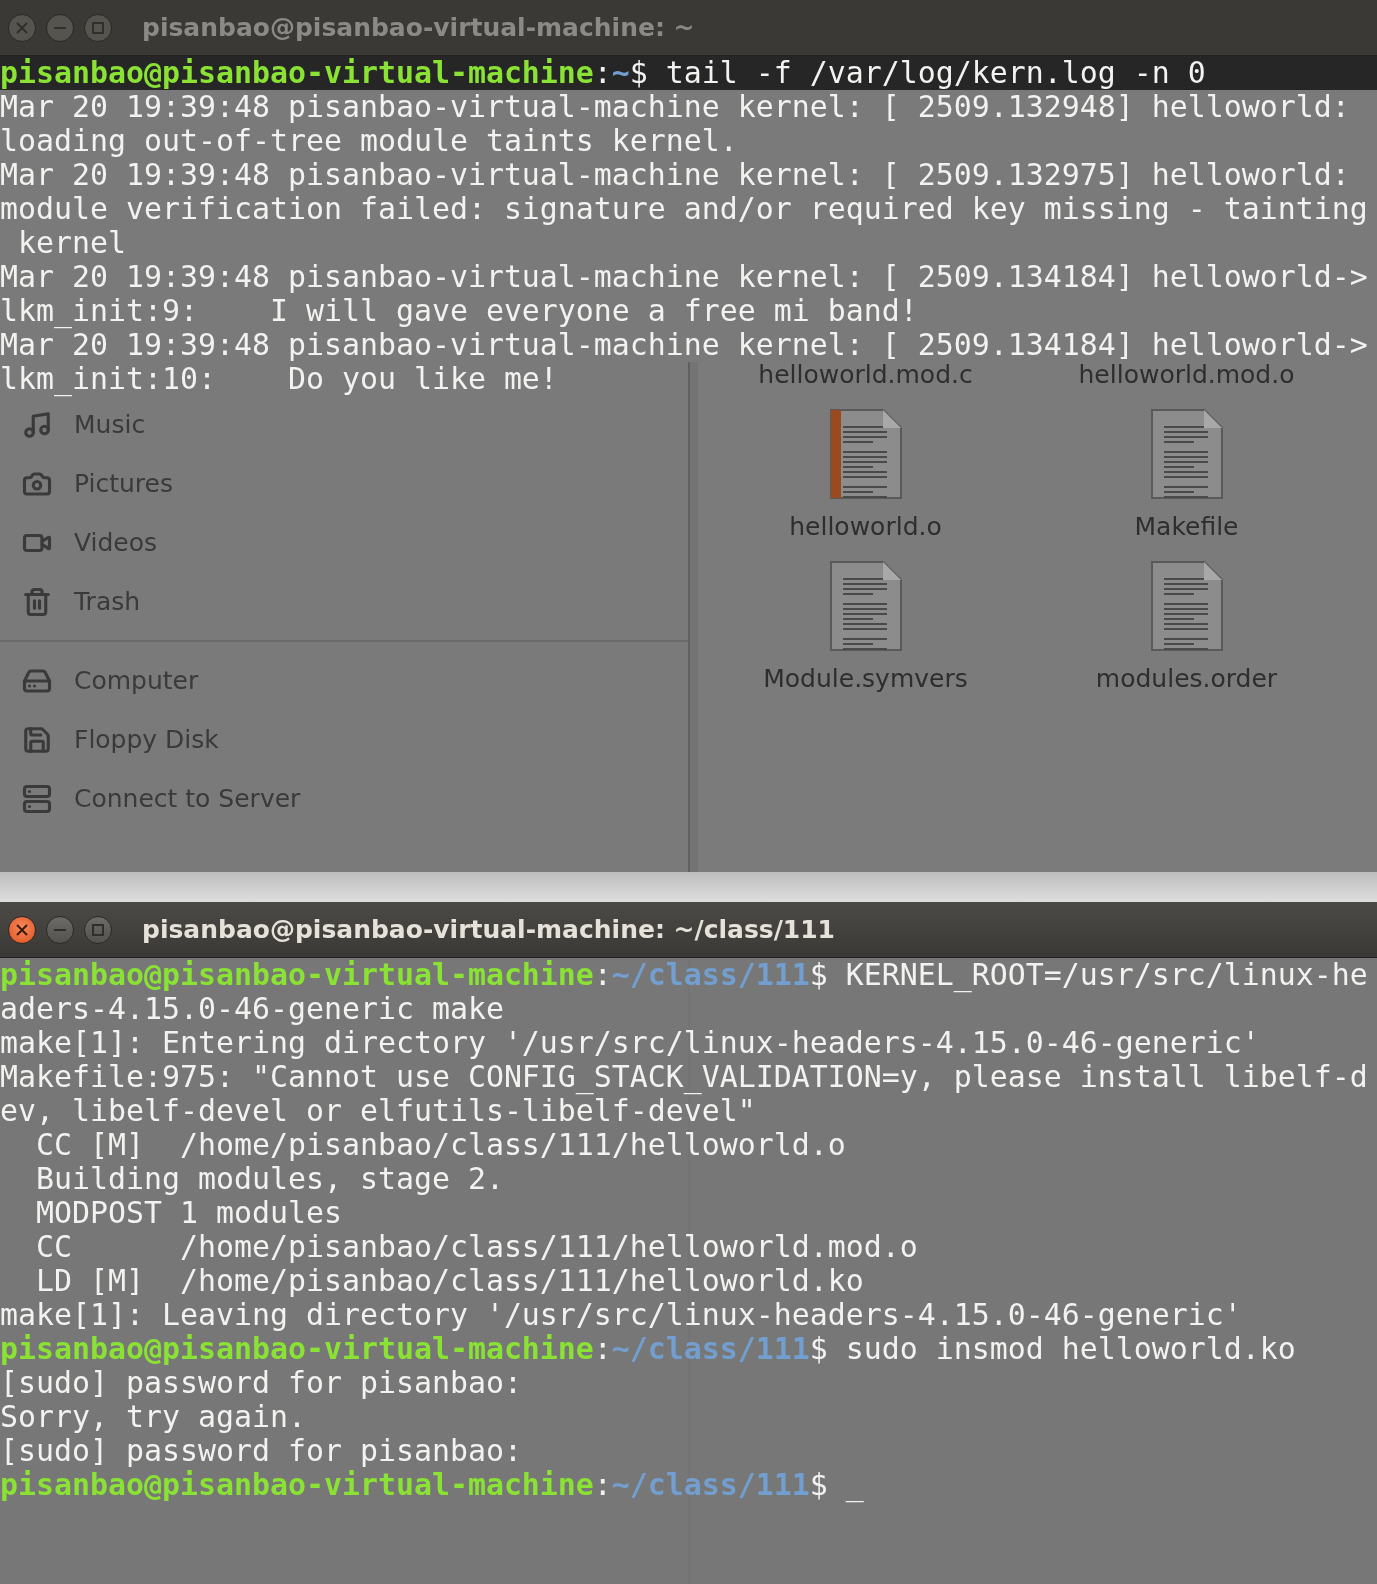  What do you see at coordinates (432, 1485) in the screenshot?
I see `prompt-line: pisanbao@pisanbao-virtual-machine:~/class/111$ _` at bounding box center [432, 1485].